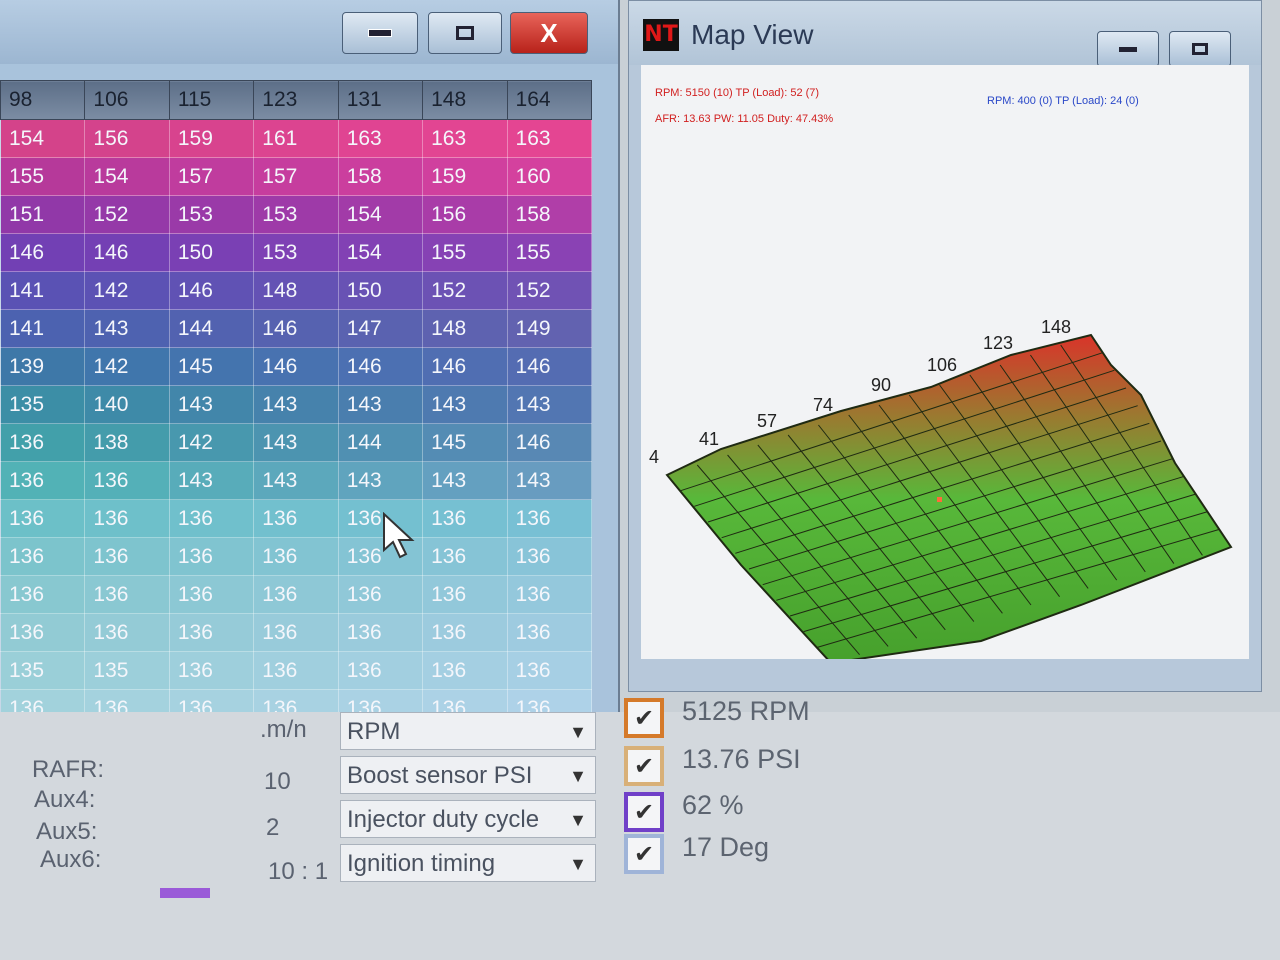 The image size is (1280, 960). I want to click on table-cell: 161, so click(296, 138).